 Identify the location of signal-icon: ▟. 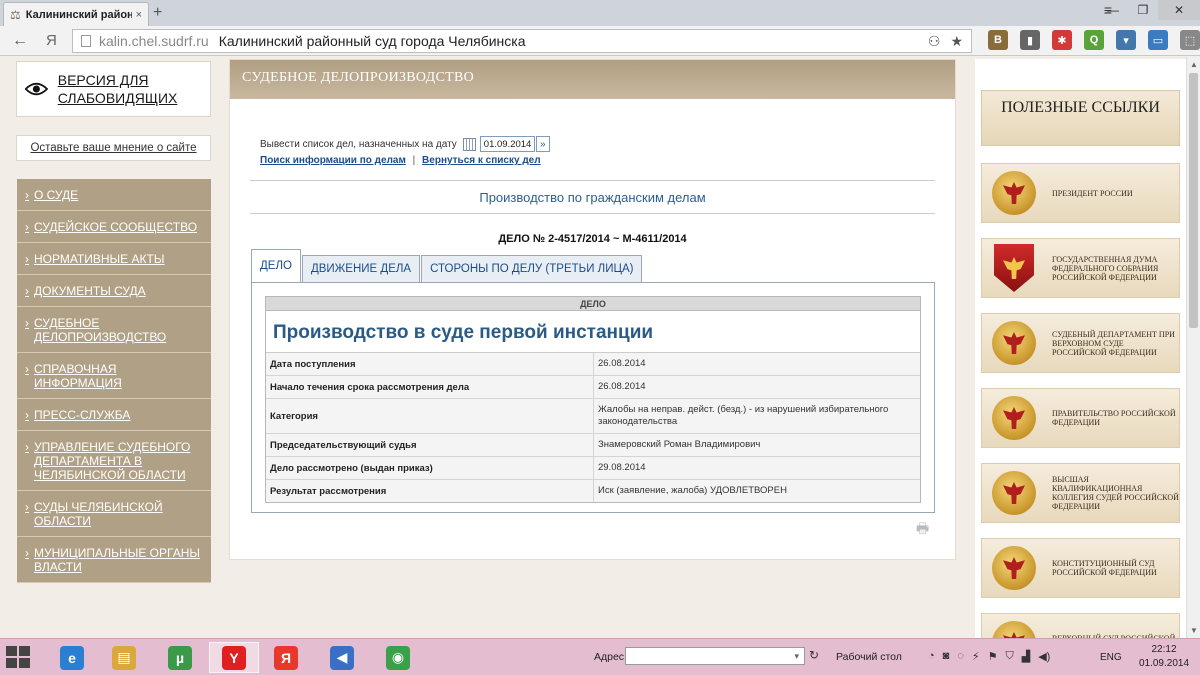
(1026, 656).